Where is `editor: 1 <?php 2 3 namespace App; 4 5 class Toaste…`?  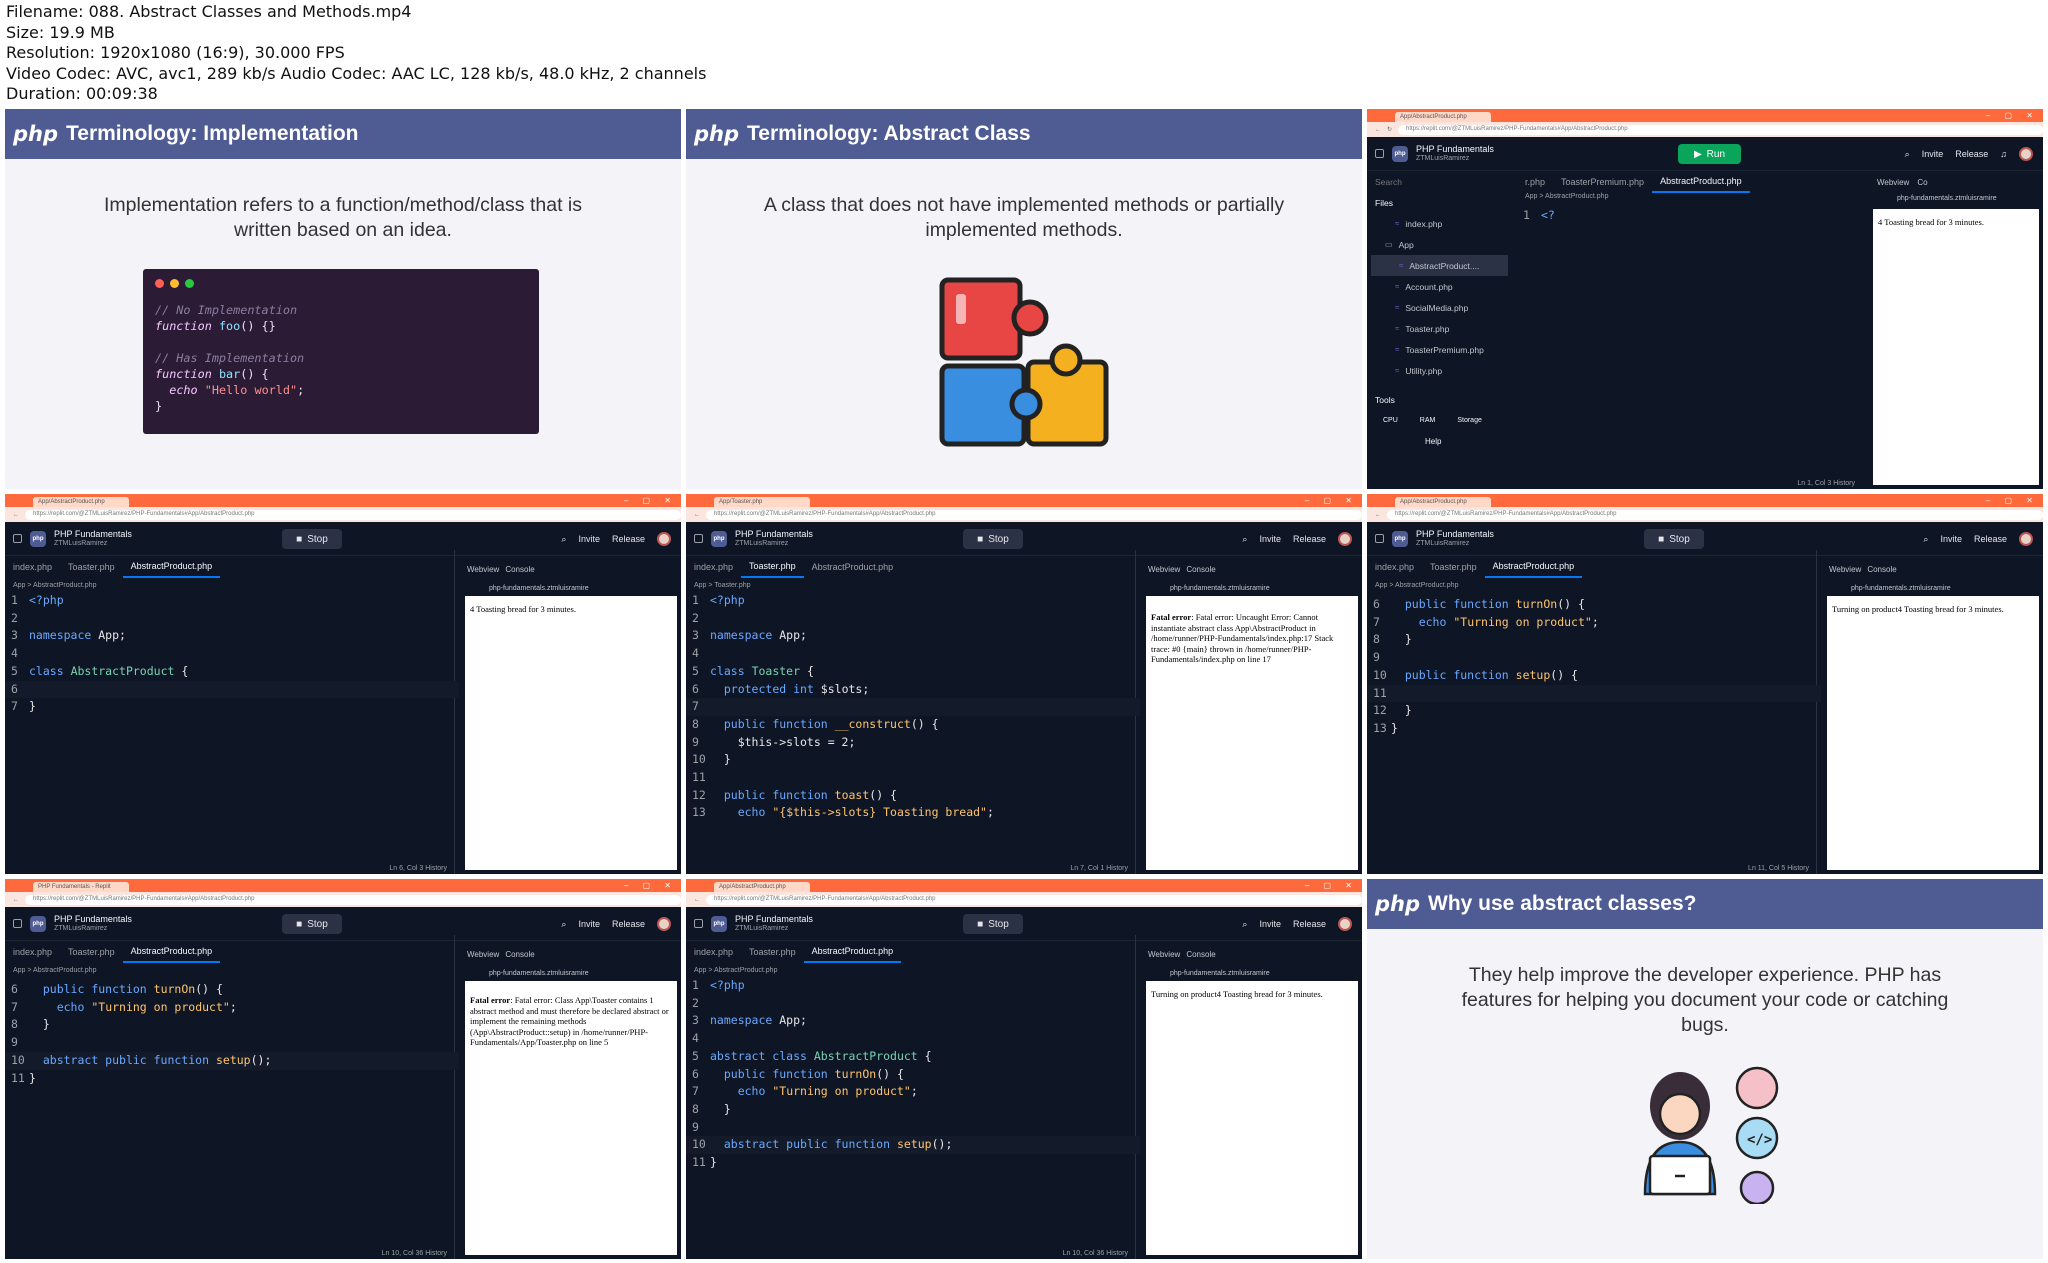 editor: 1 <?php 2 3 namespace App; 4 5 class Toaste… is located at coordinates (913, 726).